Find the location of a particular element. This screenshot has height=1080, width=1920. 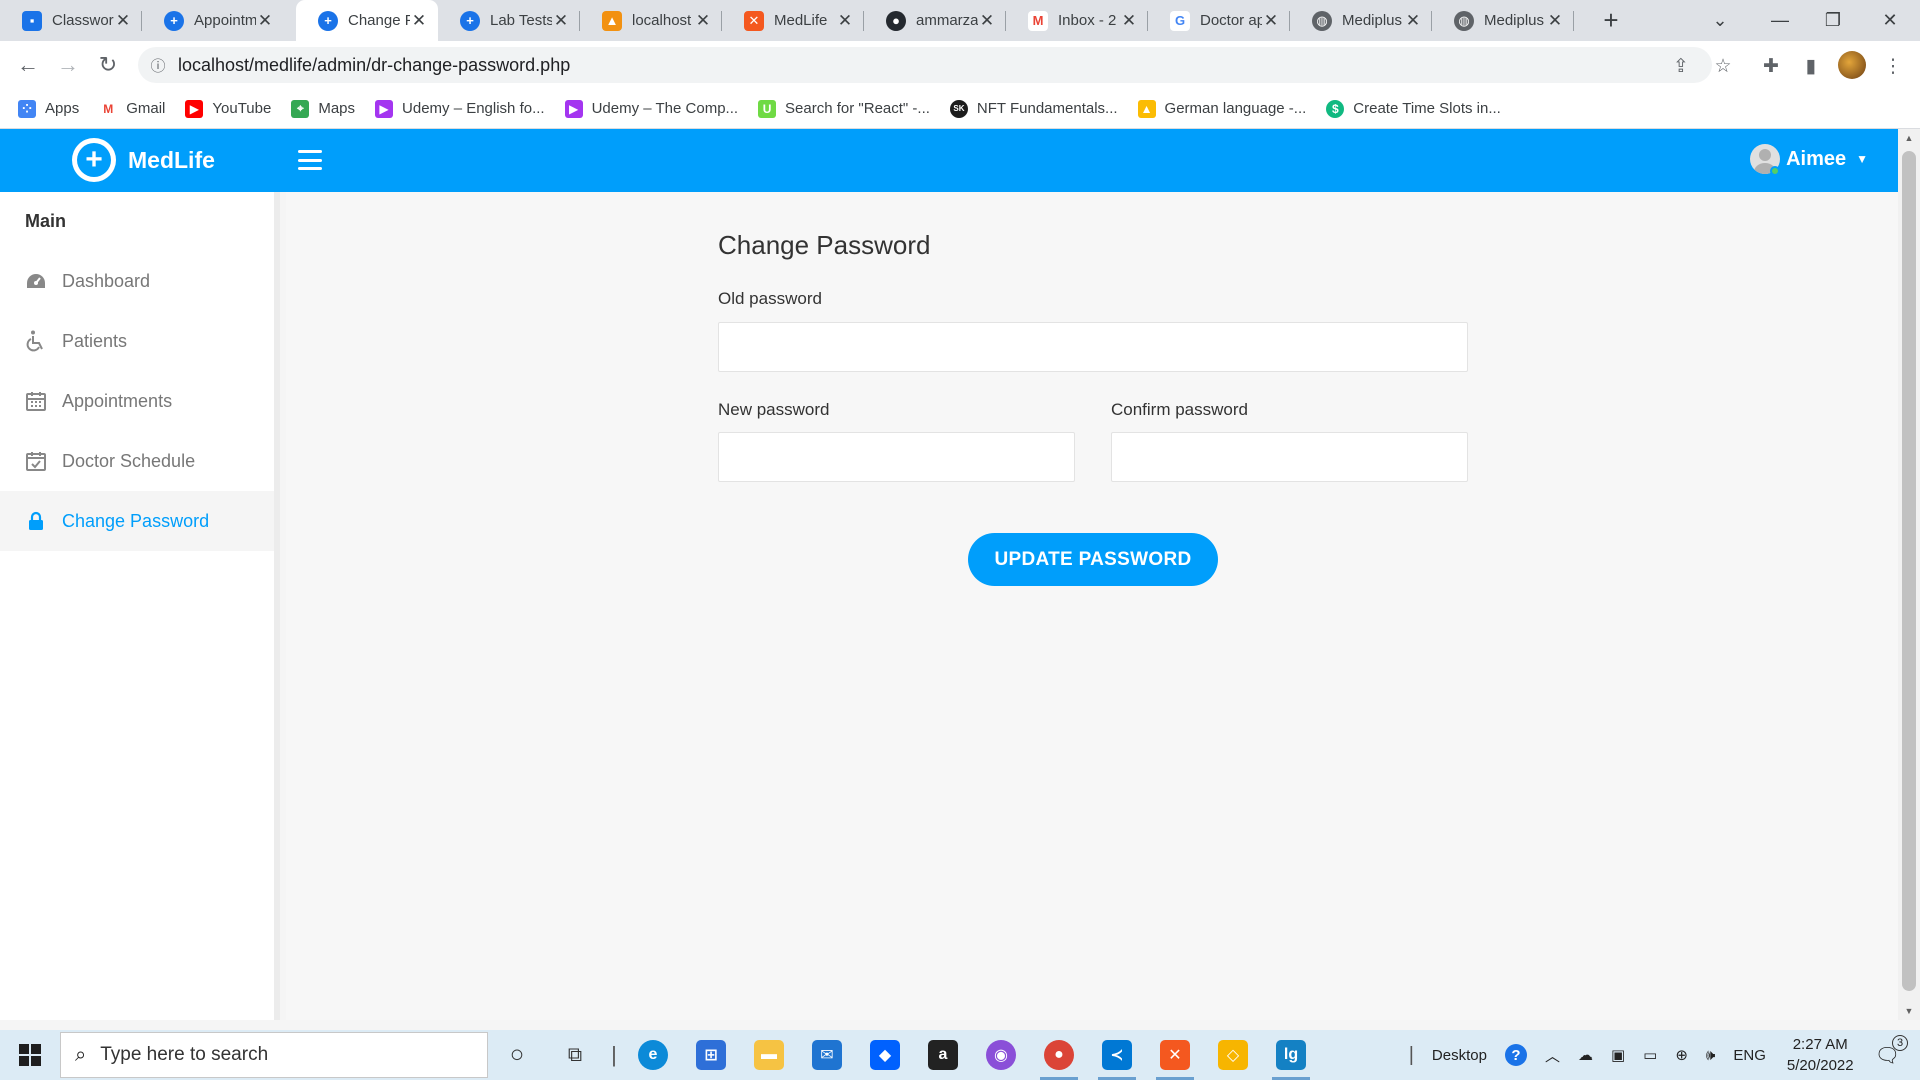

sidebar-item-doctor-schedule: Doctor Schedule is located at coordinates (137, 461).